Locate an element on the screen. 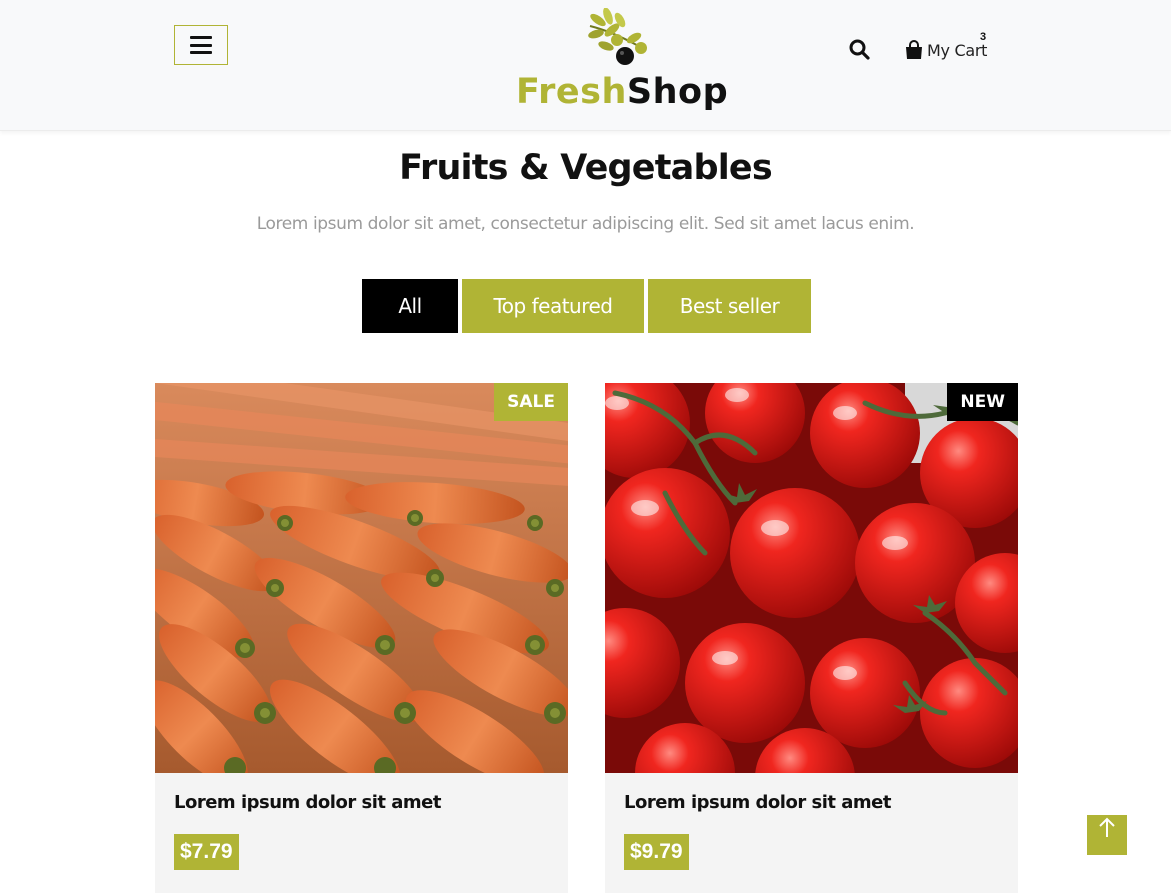  logo-word-fresh: Fresh is located at coordinates (571, 92).